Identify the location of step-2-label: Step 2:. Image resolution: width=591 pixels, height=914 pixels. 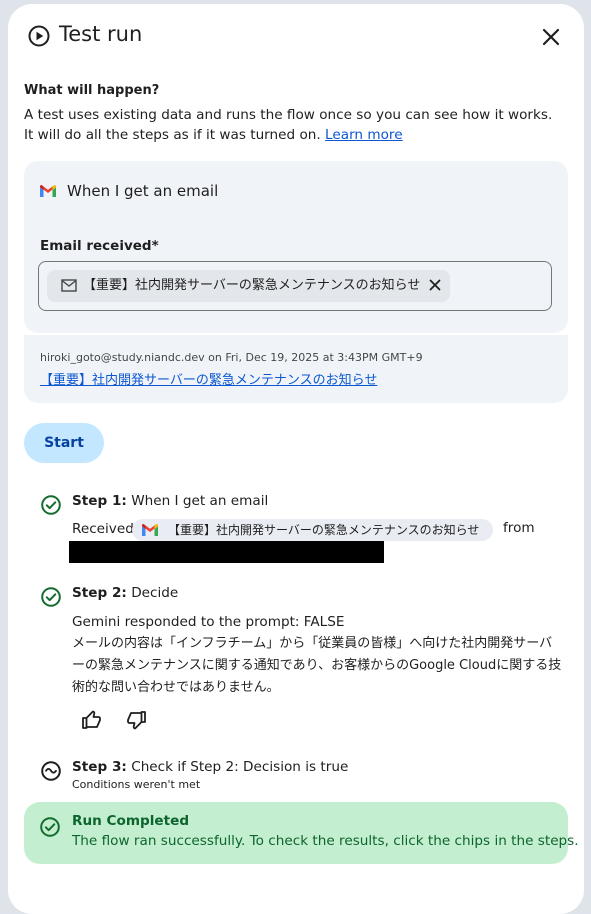
(99, 593).